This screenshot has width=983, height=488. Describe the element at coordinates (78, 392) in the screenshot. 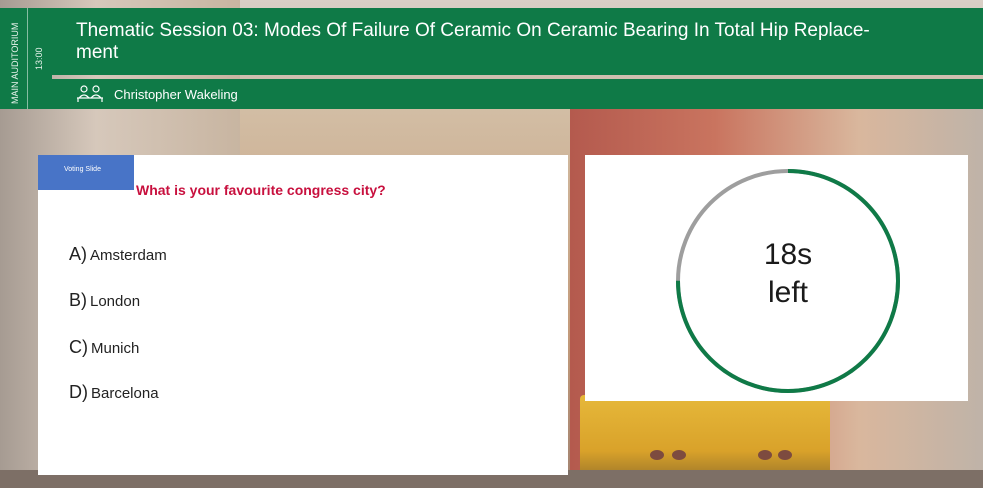

I see `option-letter: D)` at that location.